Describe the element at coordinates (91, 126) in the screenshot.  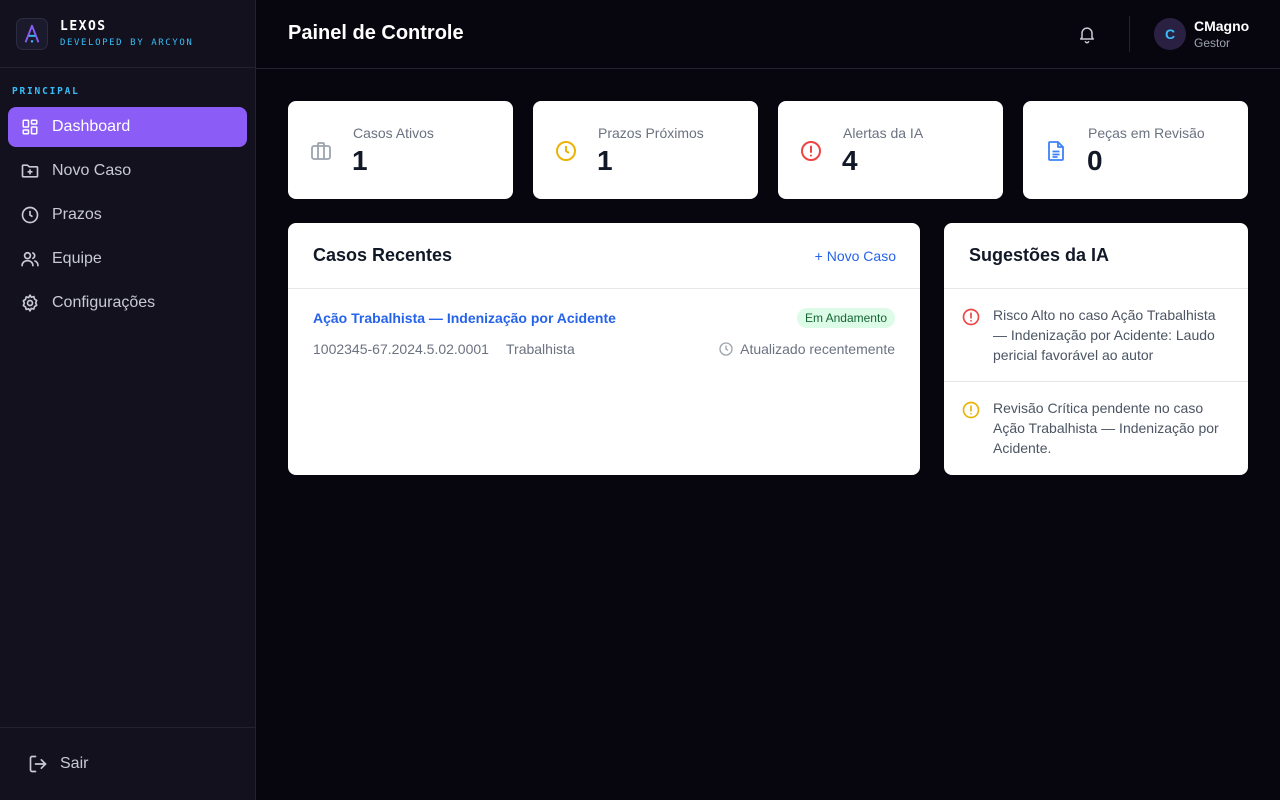
I see `sidebar-item-label: Dashboard` at that location.